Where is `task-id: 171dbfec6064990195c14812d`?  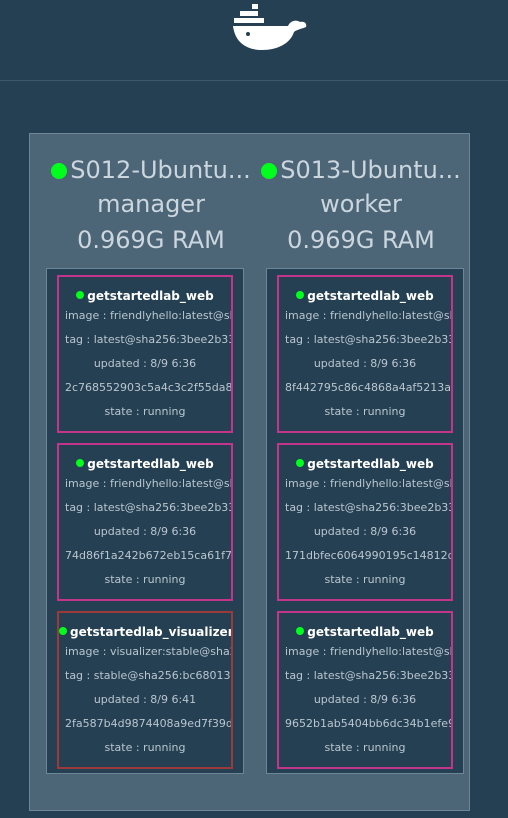
task-id: 171dbfec6064990195c14812d is located at coordinates (369, 555).